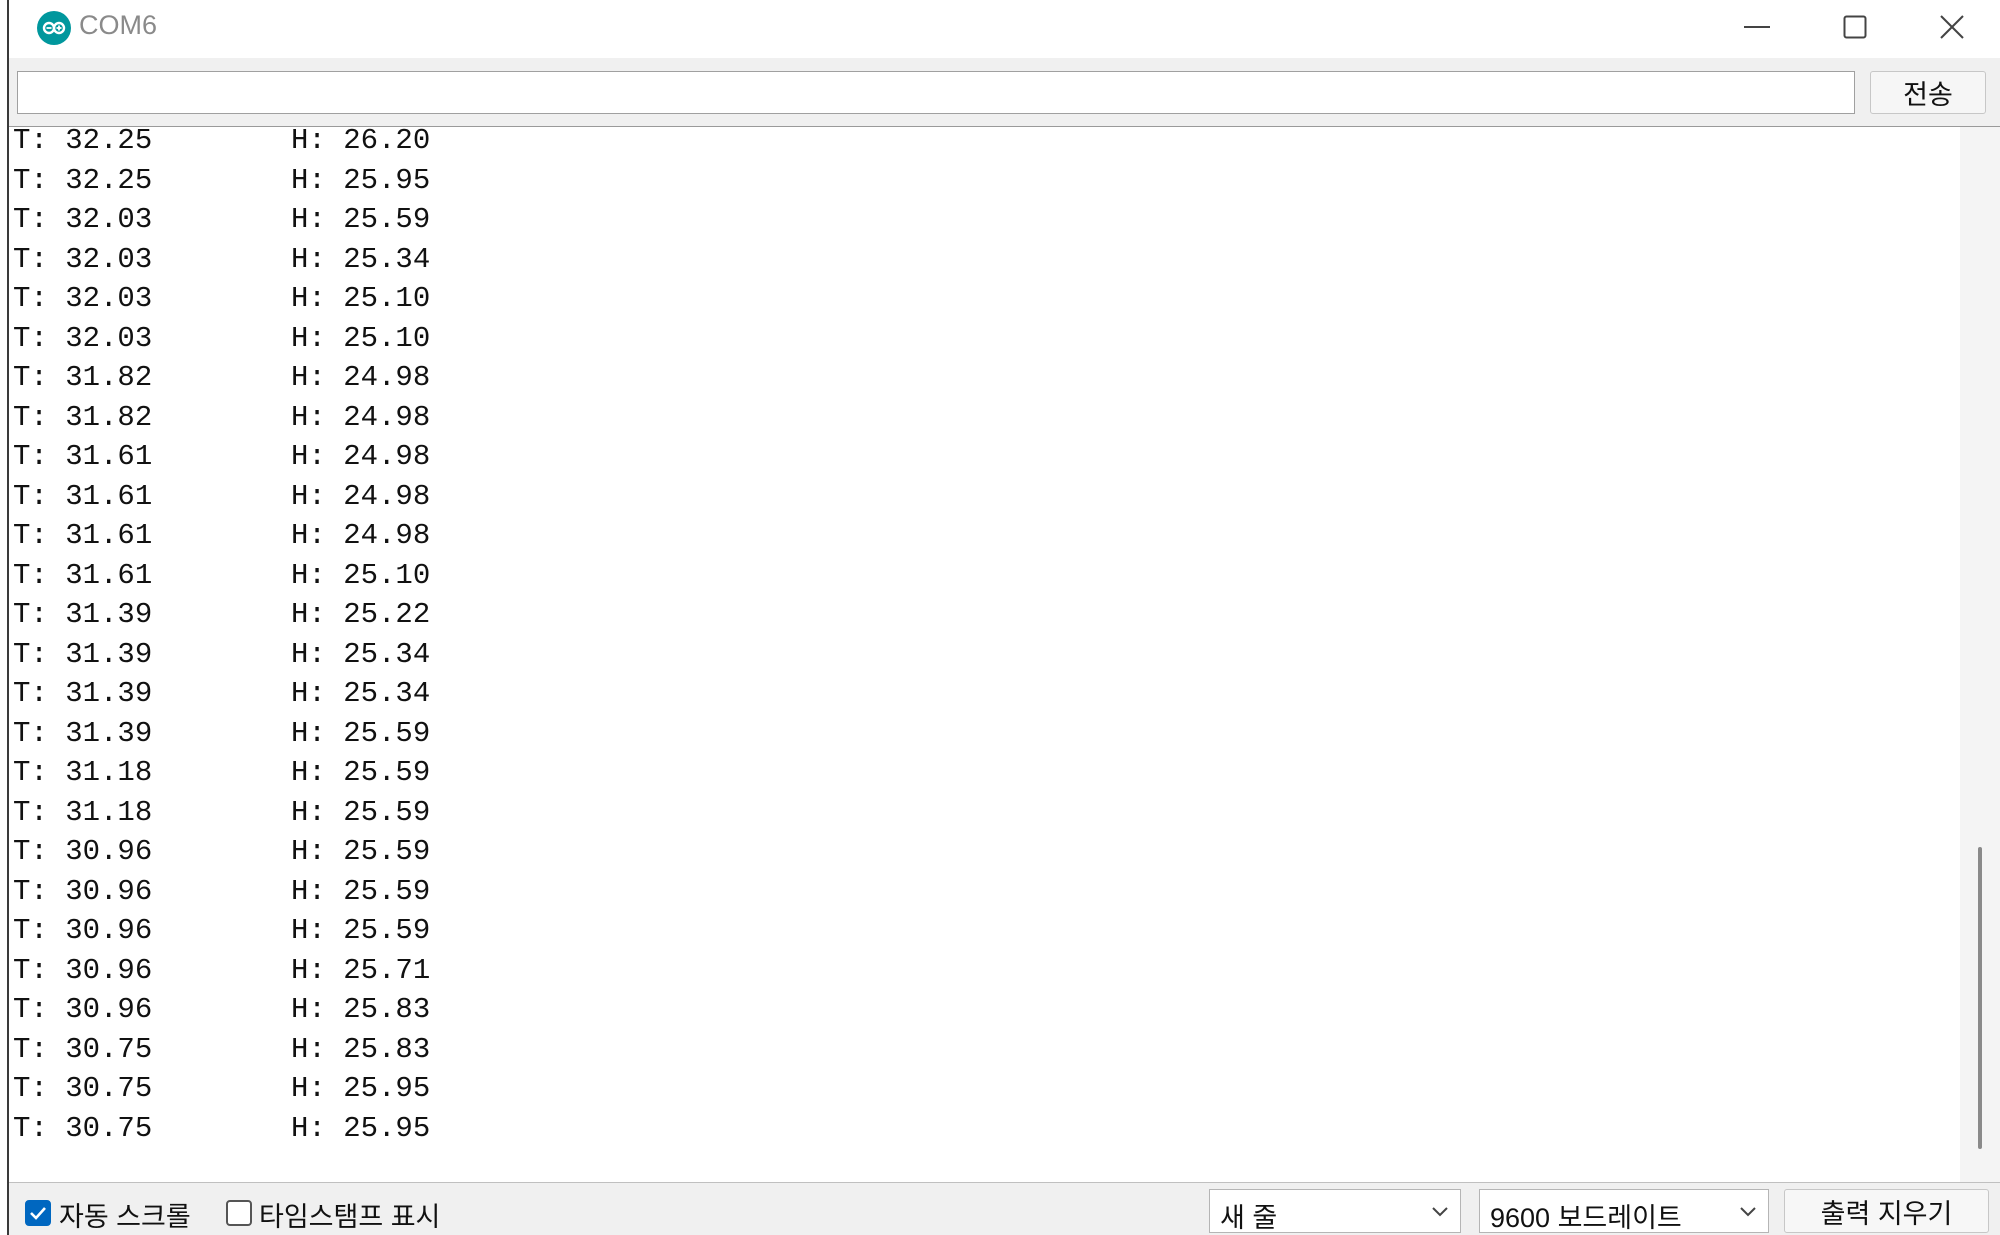 The image size is (2000, 1235). What do you see at coordinates (221, 181) in the screenshot?
I see `output-line: T: 32.25 H: 25.95` at bounding box center [221, 181].